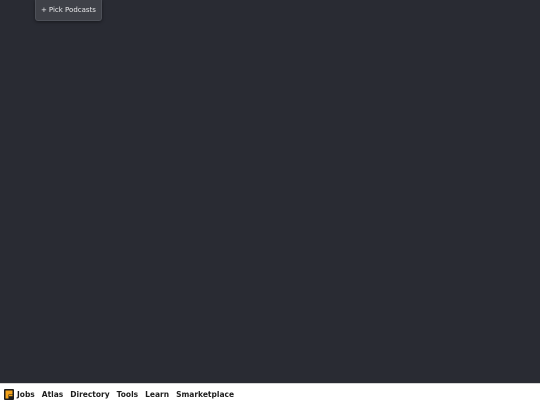 This screenshot has height=405, width=540. I want to click on footer-link-directory: Directory, so click(89, 394).